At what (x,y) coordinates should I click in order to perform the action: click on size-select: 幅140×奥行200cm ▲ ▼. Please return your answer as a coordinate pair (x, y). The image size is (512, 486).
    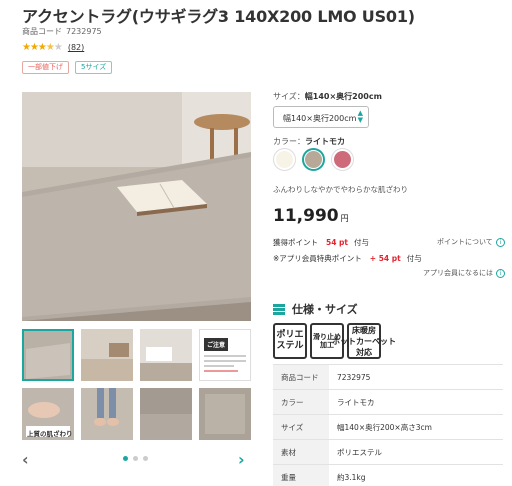
    Looking at the image, I should click on (321, 117).